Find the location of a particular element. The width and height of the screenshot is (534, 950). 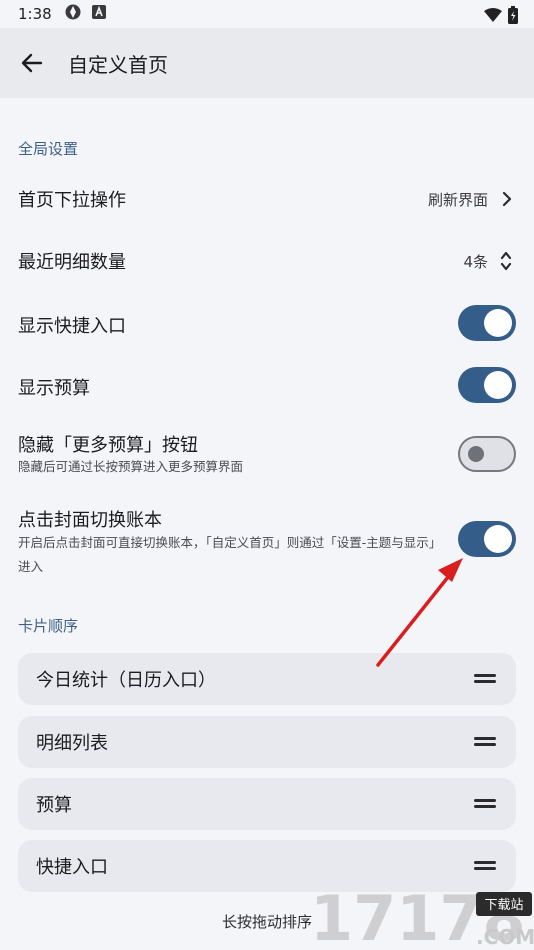

chevron-up-down-icon is located at coordinates (506, 261).